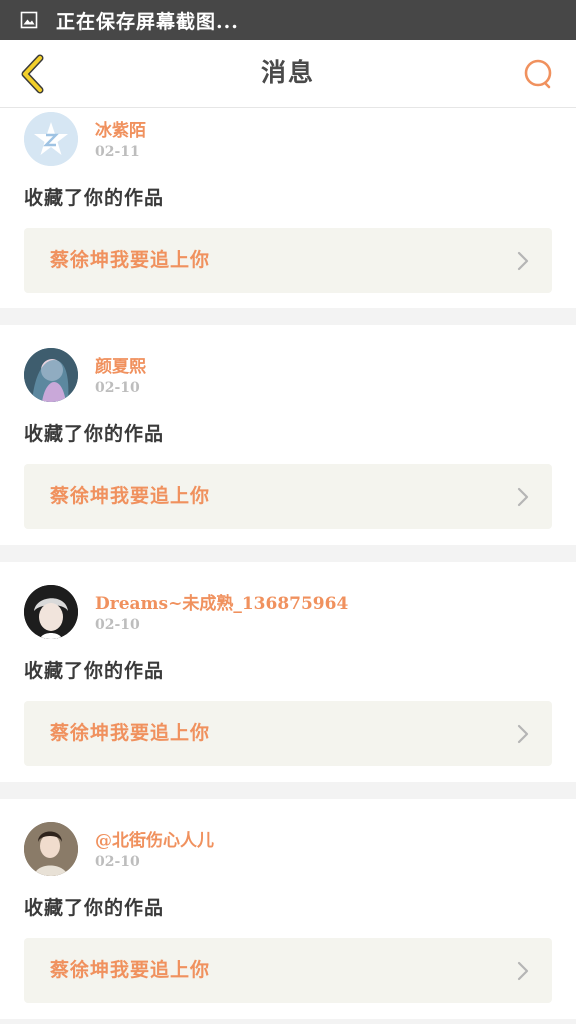 The image size is (576, 1024). I want to click on username: 冰紫陌, so click(120, 128).